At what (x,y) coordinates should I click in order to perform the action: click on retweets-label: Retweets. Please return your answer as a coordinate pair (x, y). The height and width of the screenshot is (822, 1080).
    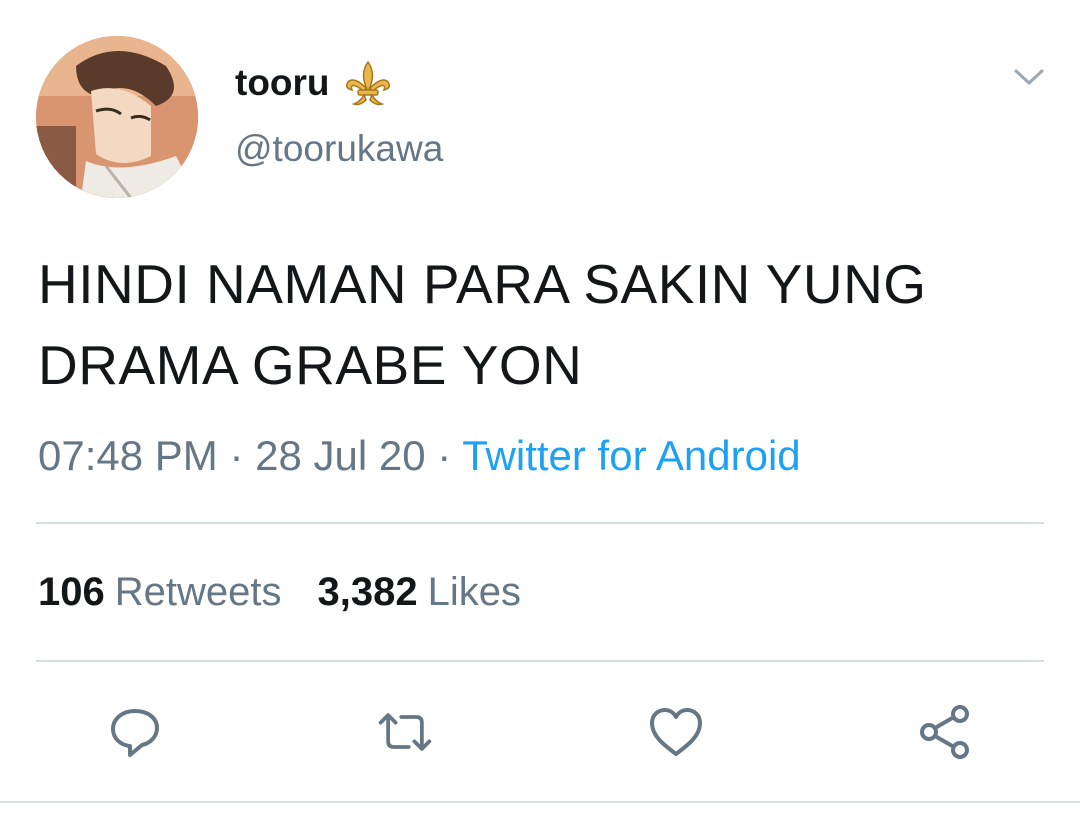
    Looking at the image, I should click on (198, 592).